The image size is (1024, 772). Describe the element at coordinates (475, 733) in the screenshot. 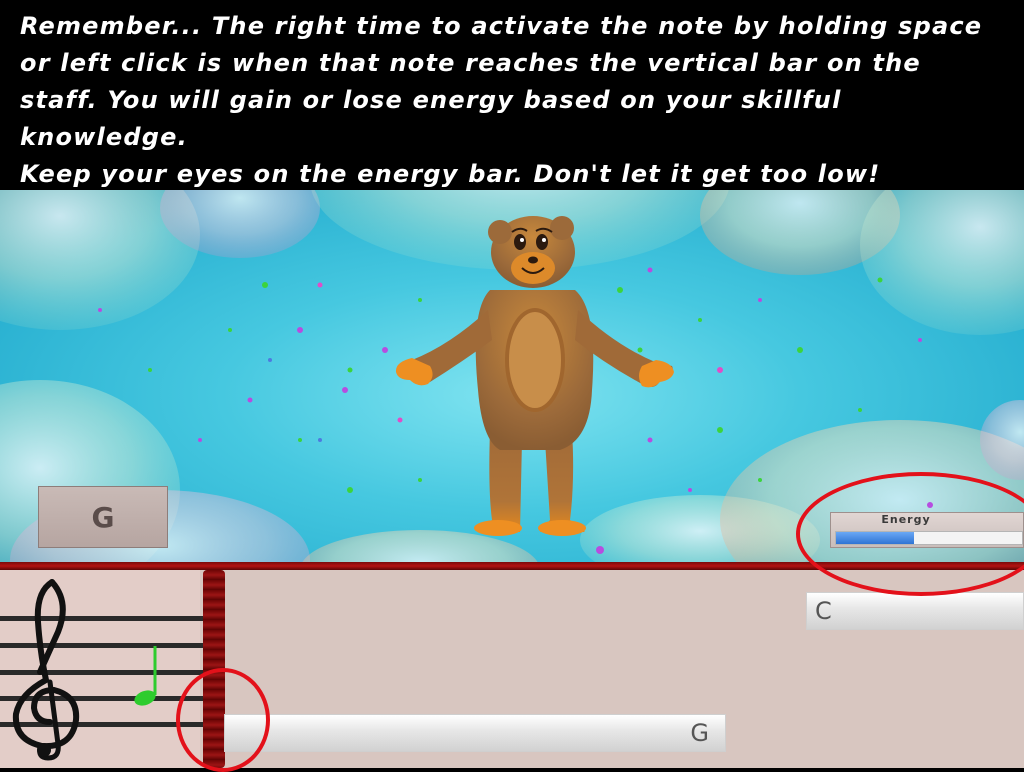

I see `note-bar: G` at that location.